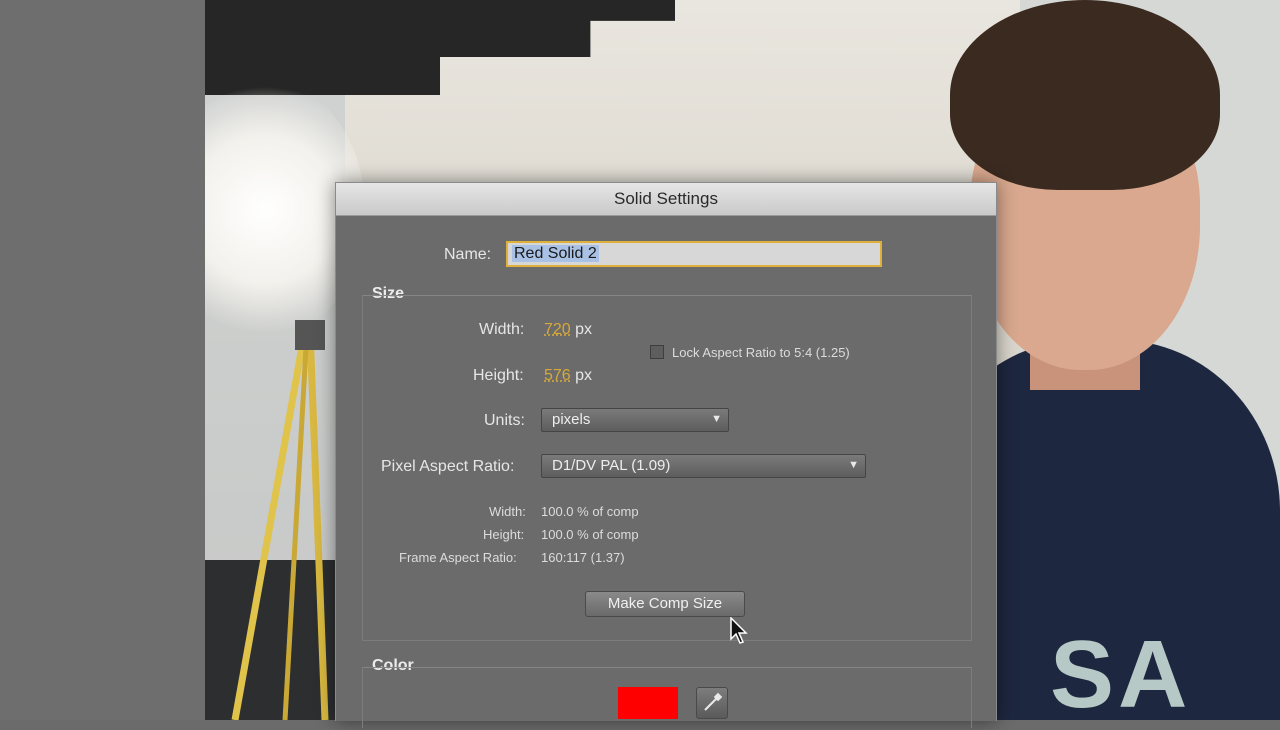  Describe the element at coordinates (557, 375) in the screenshot. I see `height-value: 576` at that location.